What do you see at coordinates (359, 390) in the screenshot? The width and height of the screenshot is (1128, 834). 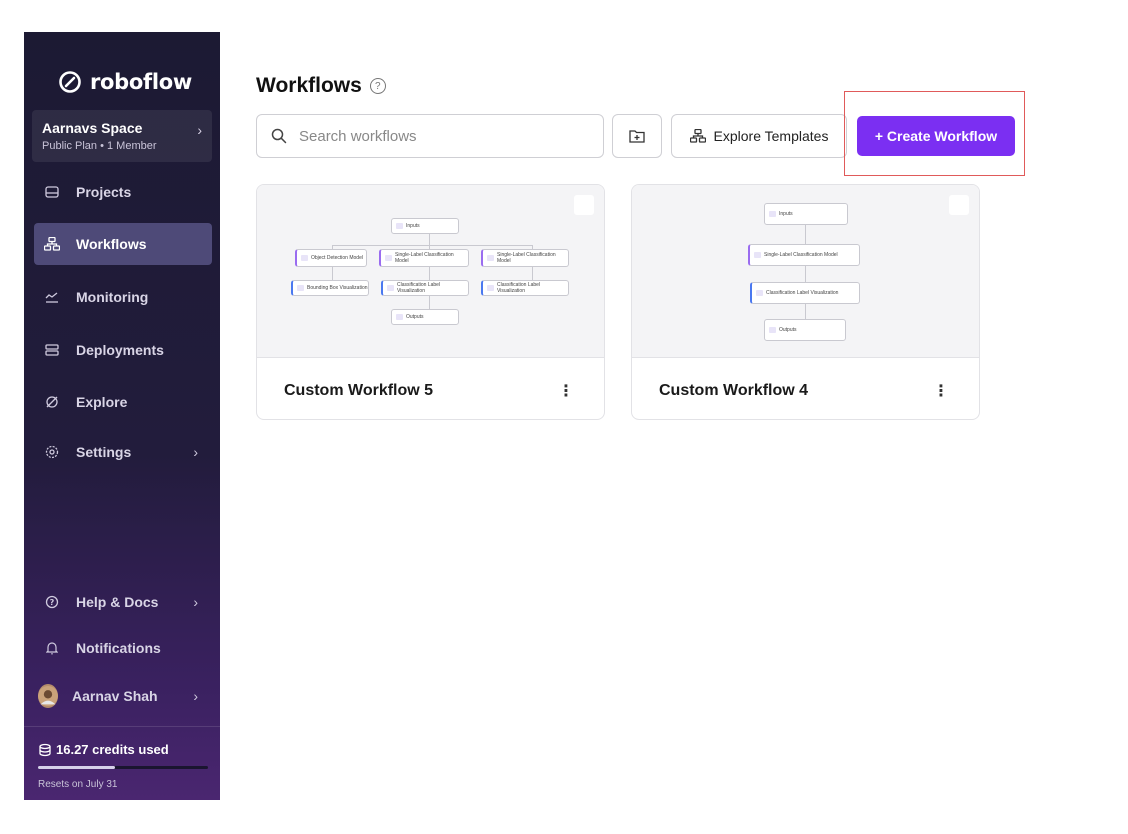 I see `workflow-title: Custom Workflow 5` at bounding box center [359, 390].